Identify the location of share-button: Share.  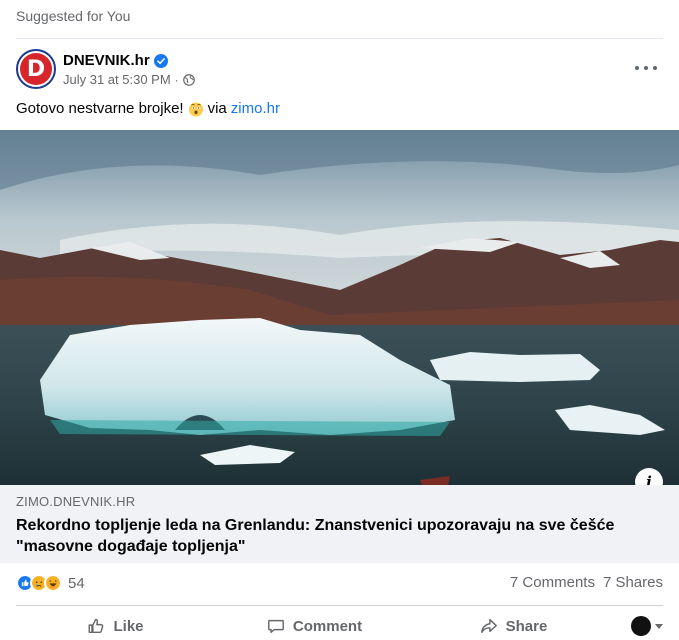
(513, 626).